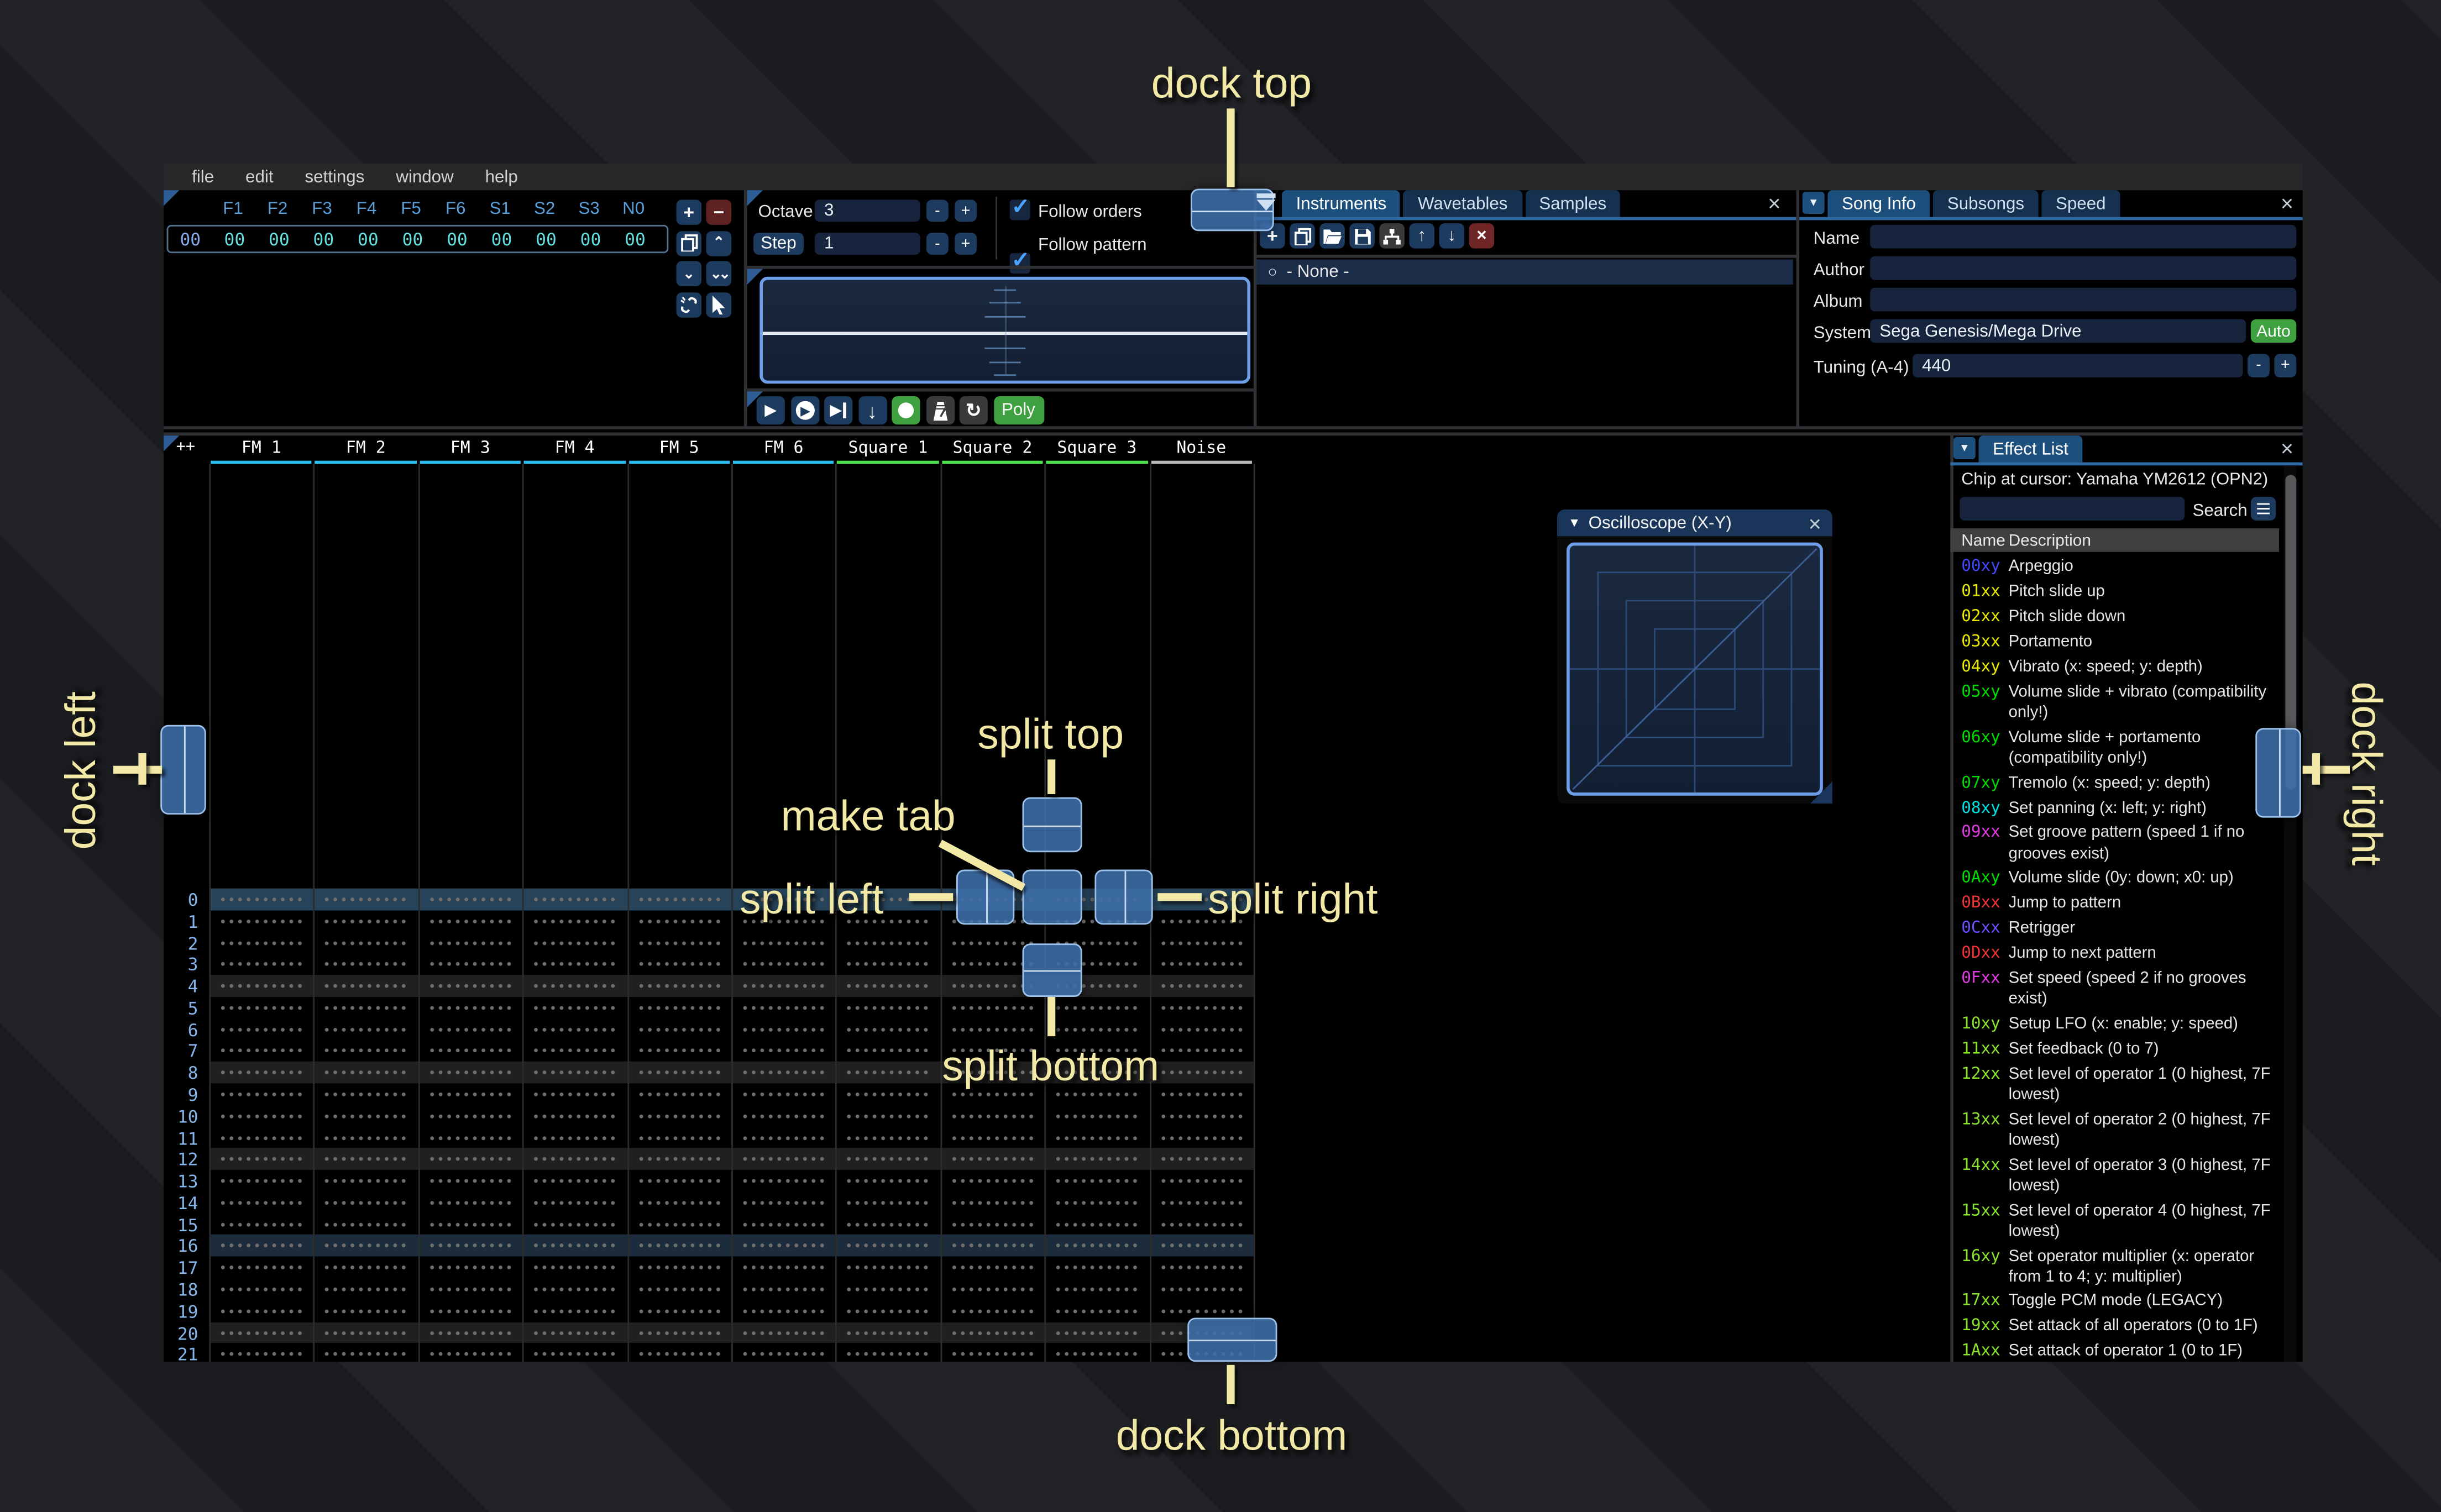 This screenshot has height=1512, width=2441. Describe the element at coordinates (719, 274) in the screenshot. I see `orders-duplicate-end-button: ⌄⌄` at that location.